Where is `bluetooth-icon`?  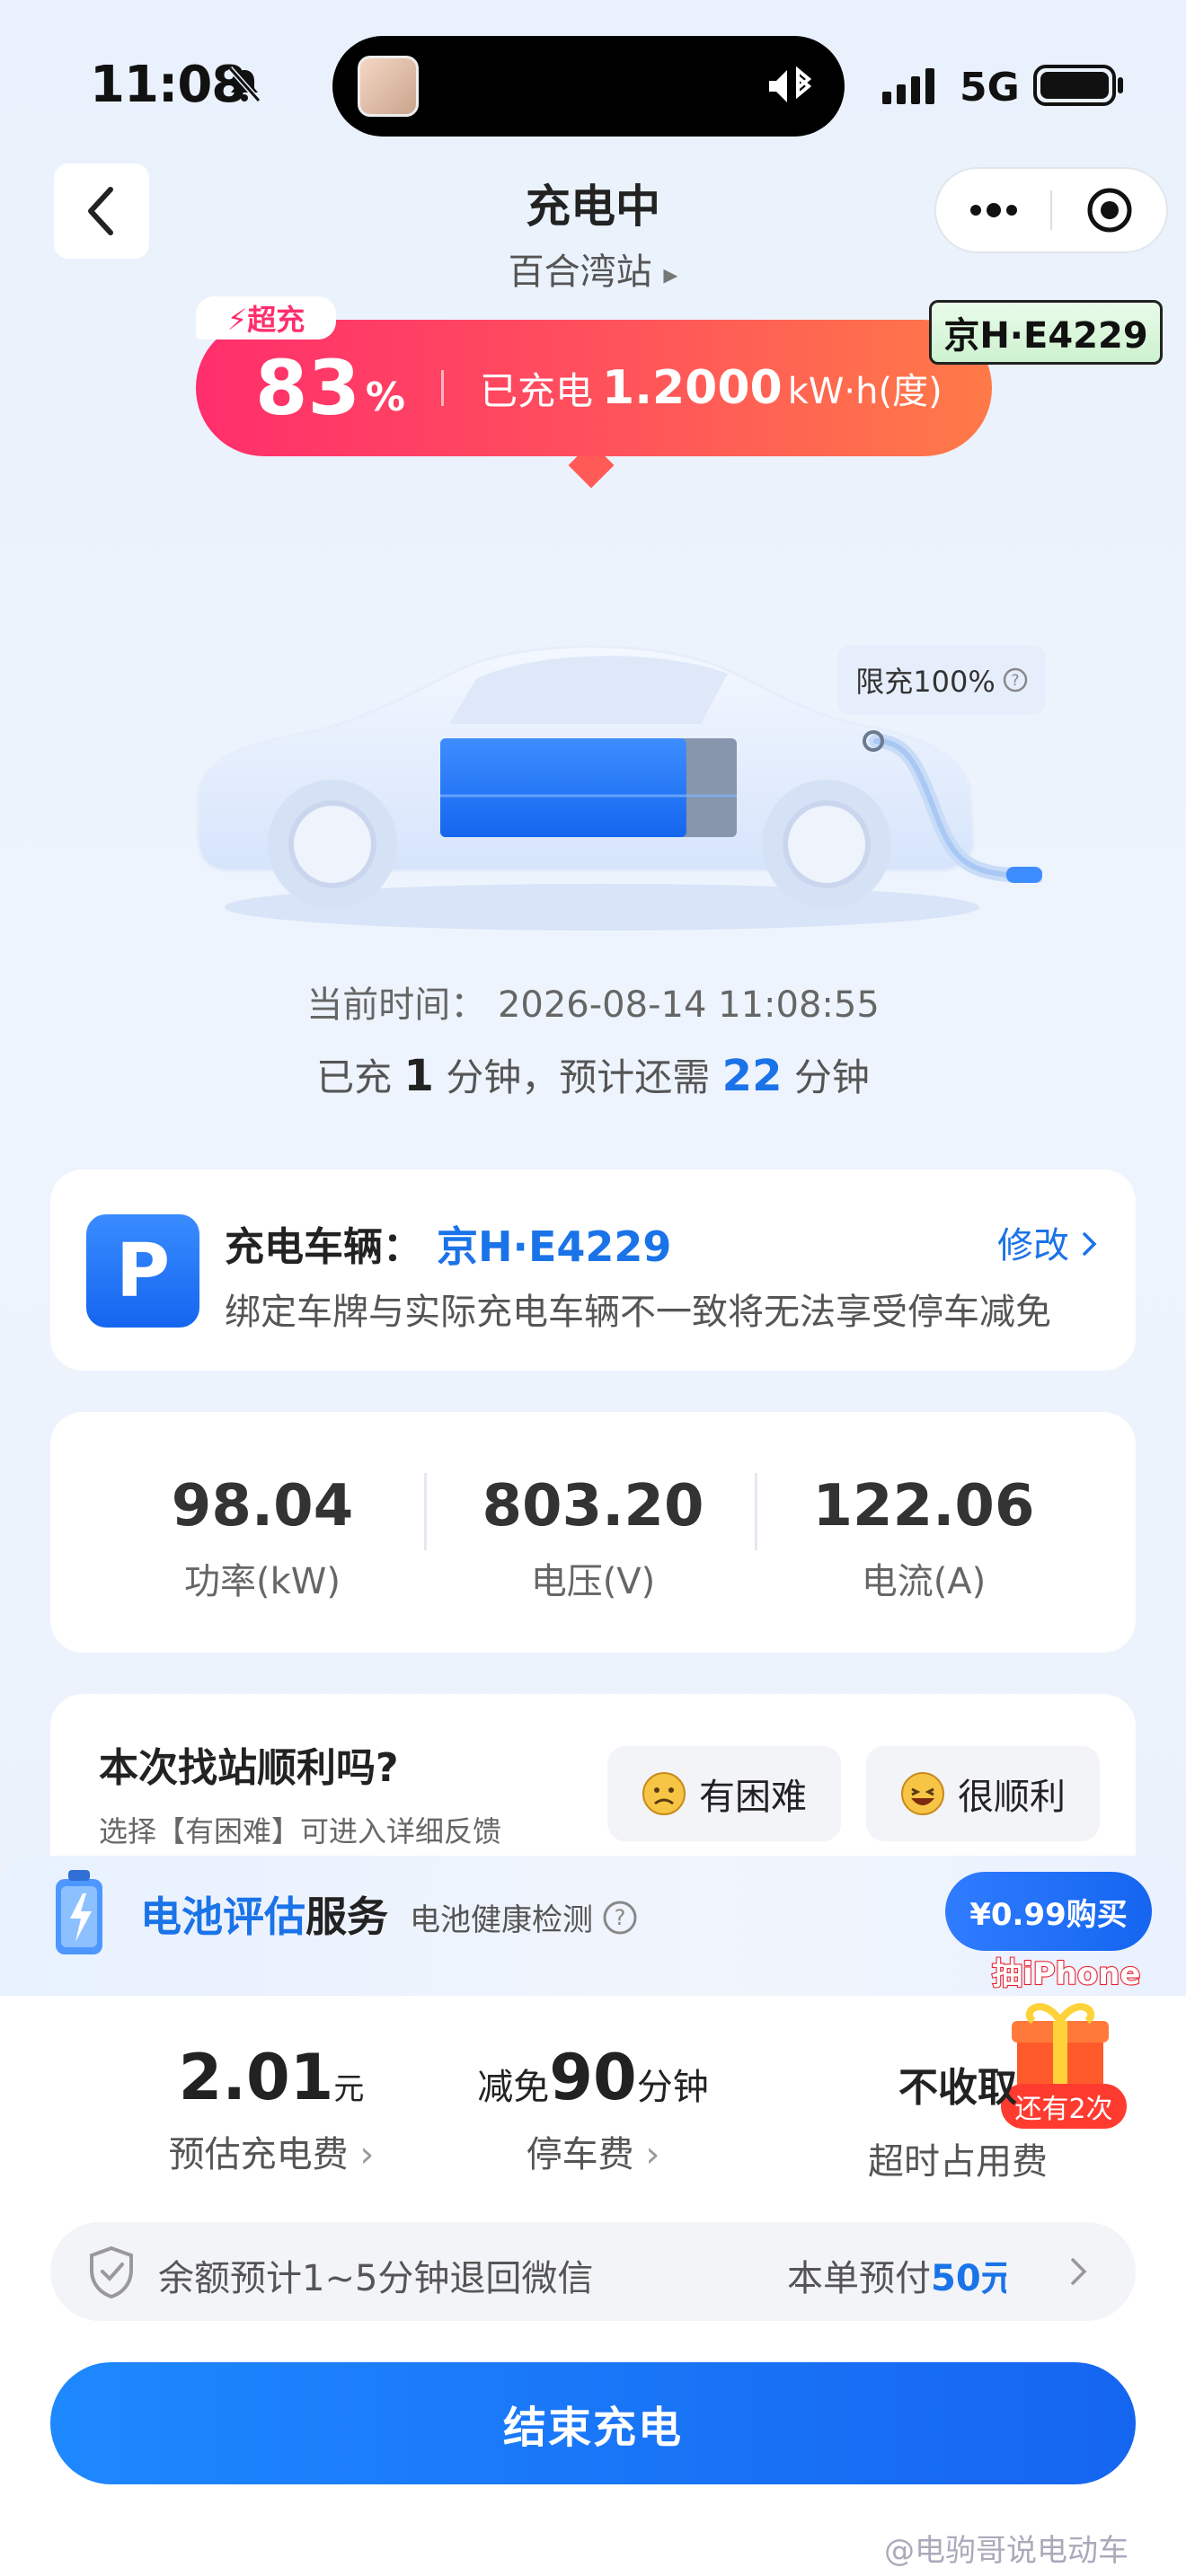
bluetooth-icon is located at coordinates (790, 84).